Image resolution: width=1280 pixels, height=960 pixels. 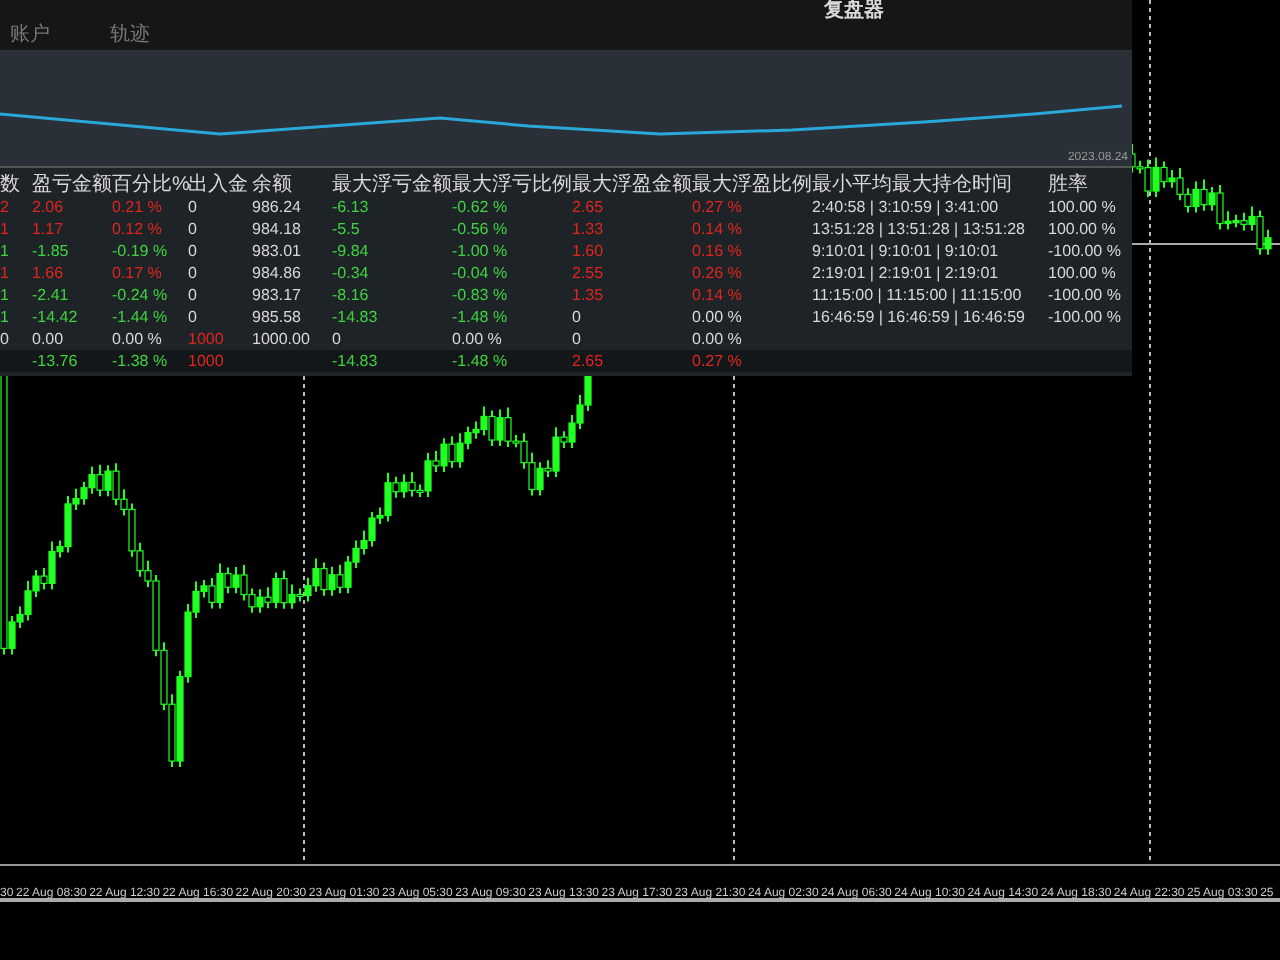 What do you see at coordinates (392, 185) in the screenshot?
I see `column-header: 最大浮亏金额` at bounding box center [392, 185].